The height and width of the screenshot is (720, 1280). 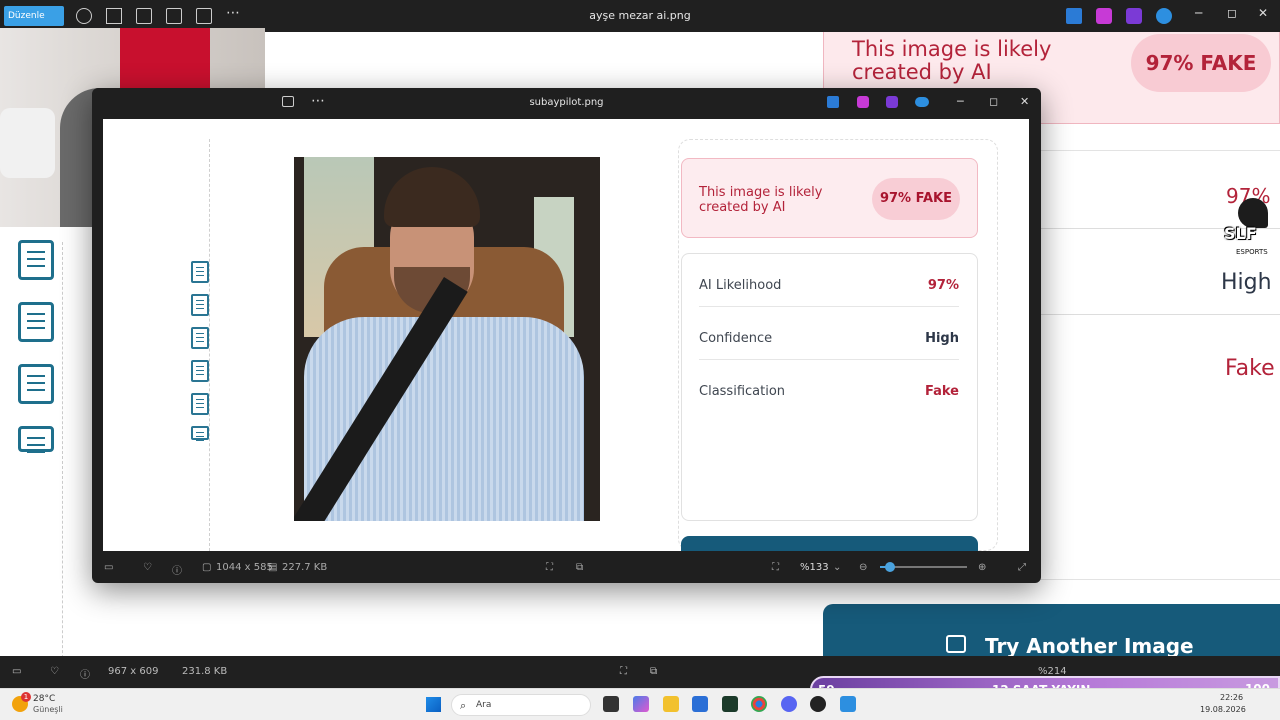 I want to click on esports-logo: SLF ESPORTS, so click(x=1250, y=230).